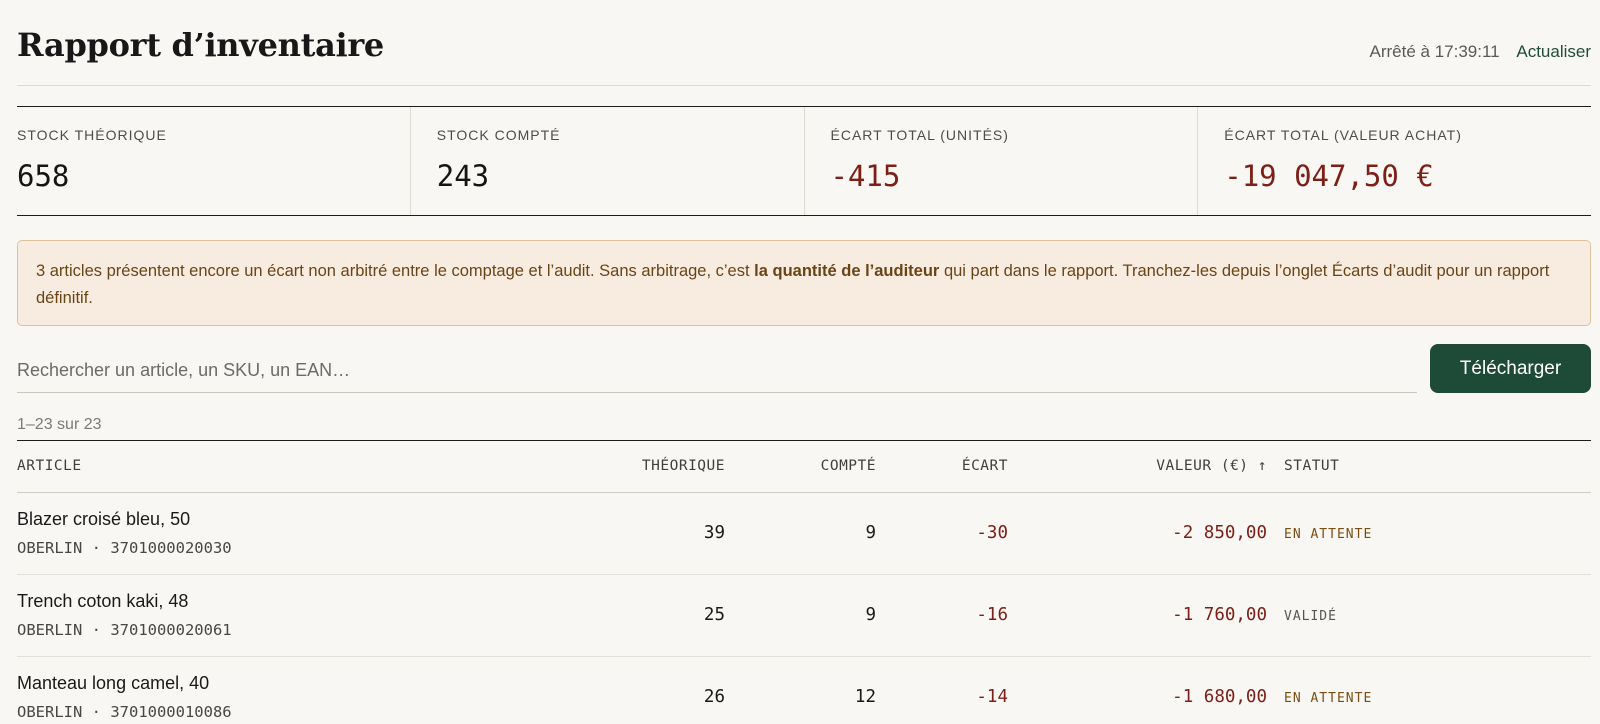 The image size is (1600, 724). Describe the element at coordinates (1219, 615) in the screenshot. I see `gap-value: -1 760,00` at that location.